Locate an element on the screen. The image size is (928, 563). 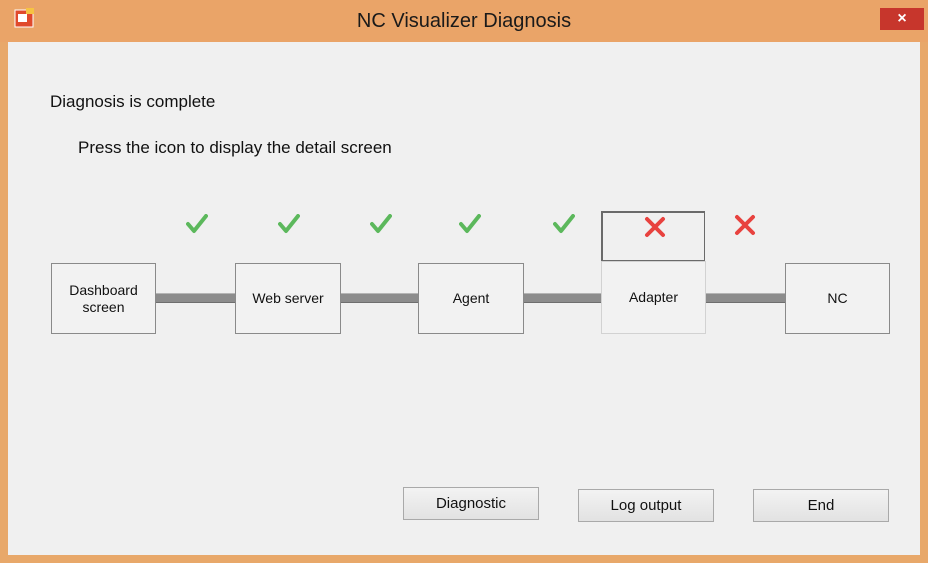
connector-dashboard-webserver is located at coordinates (195, 298).